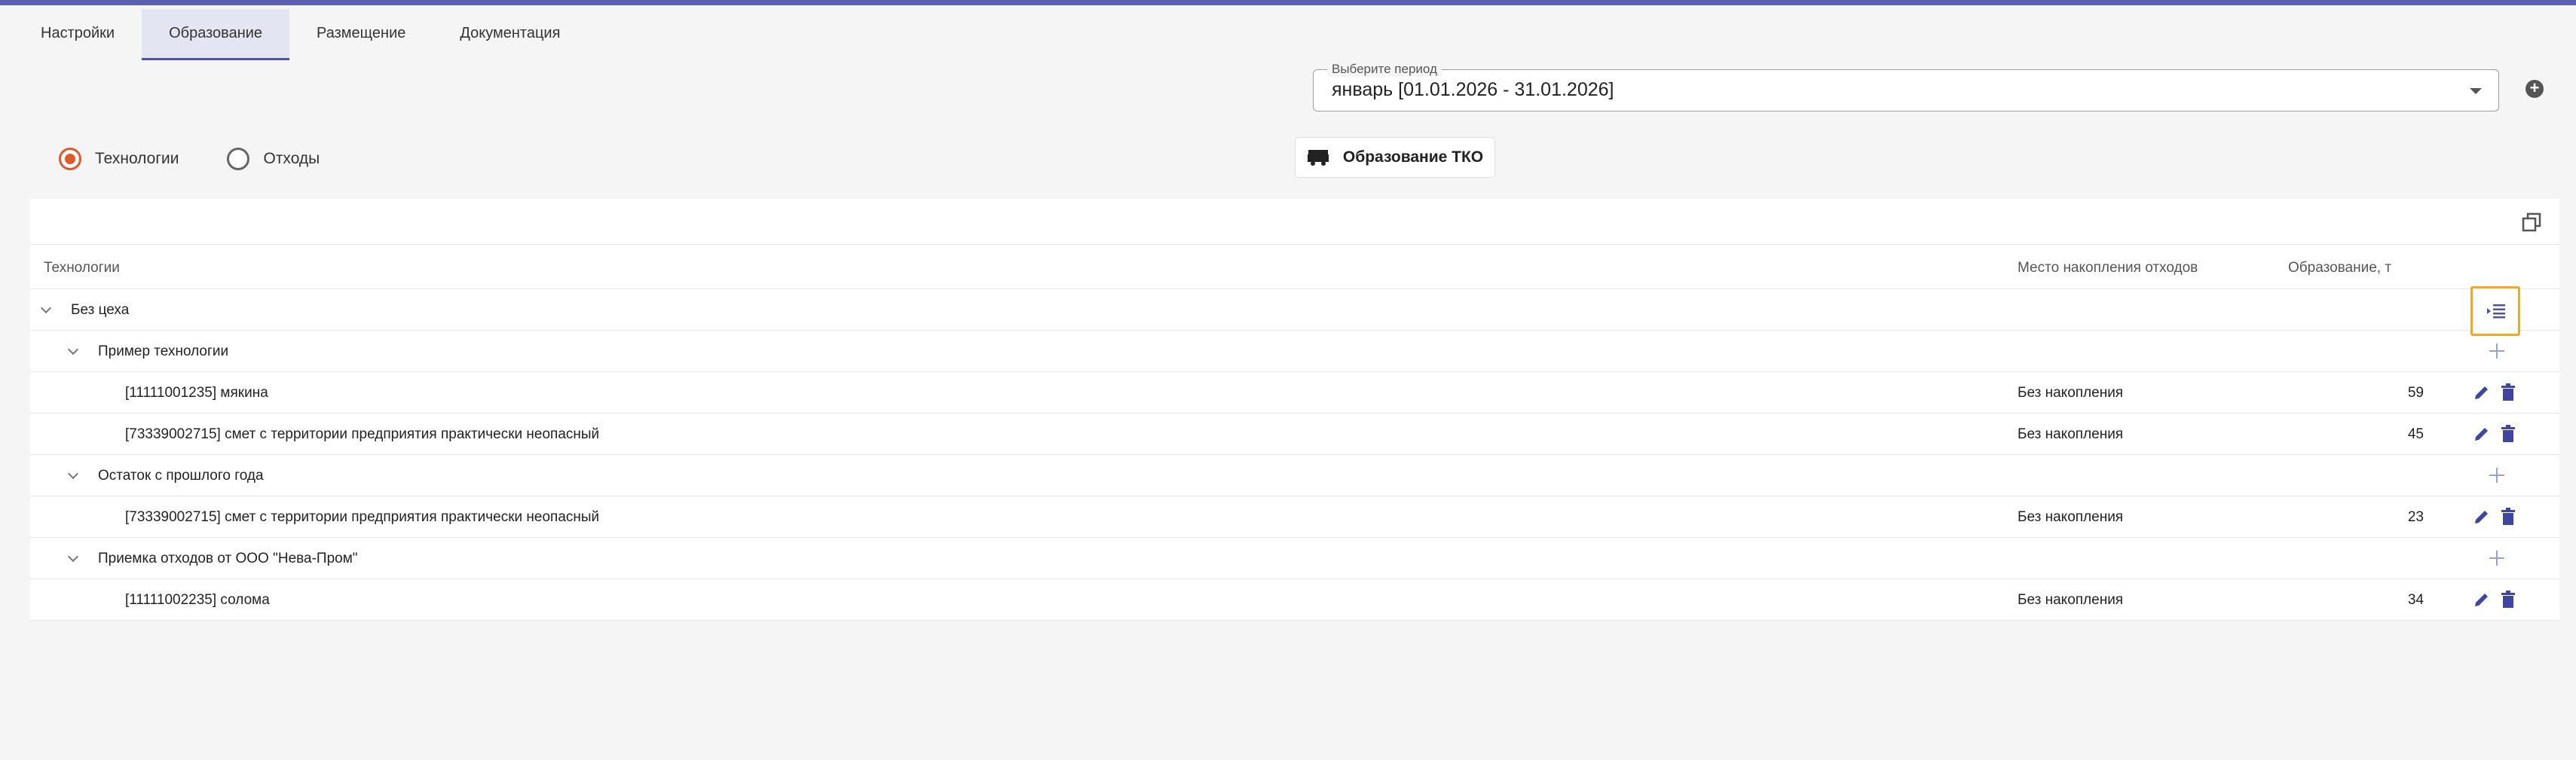 The image size is (2576, 760). Describe the element at coordinates (1288, 3) in the screenshot. I see `top-accent-bar` at that location.